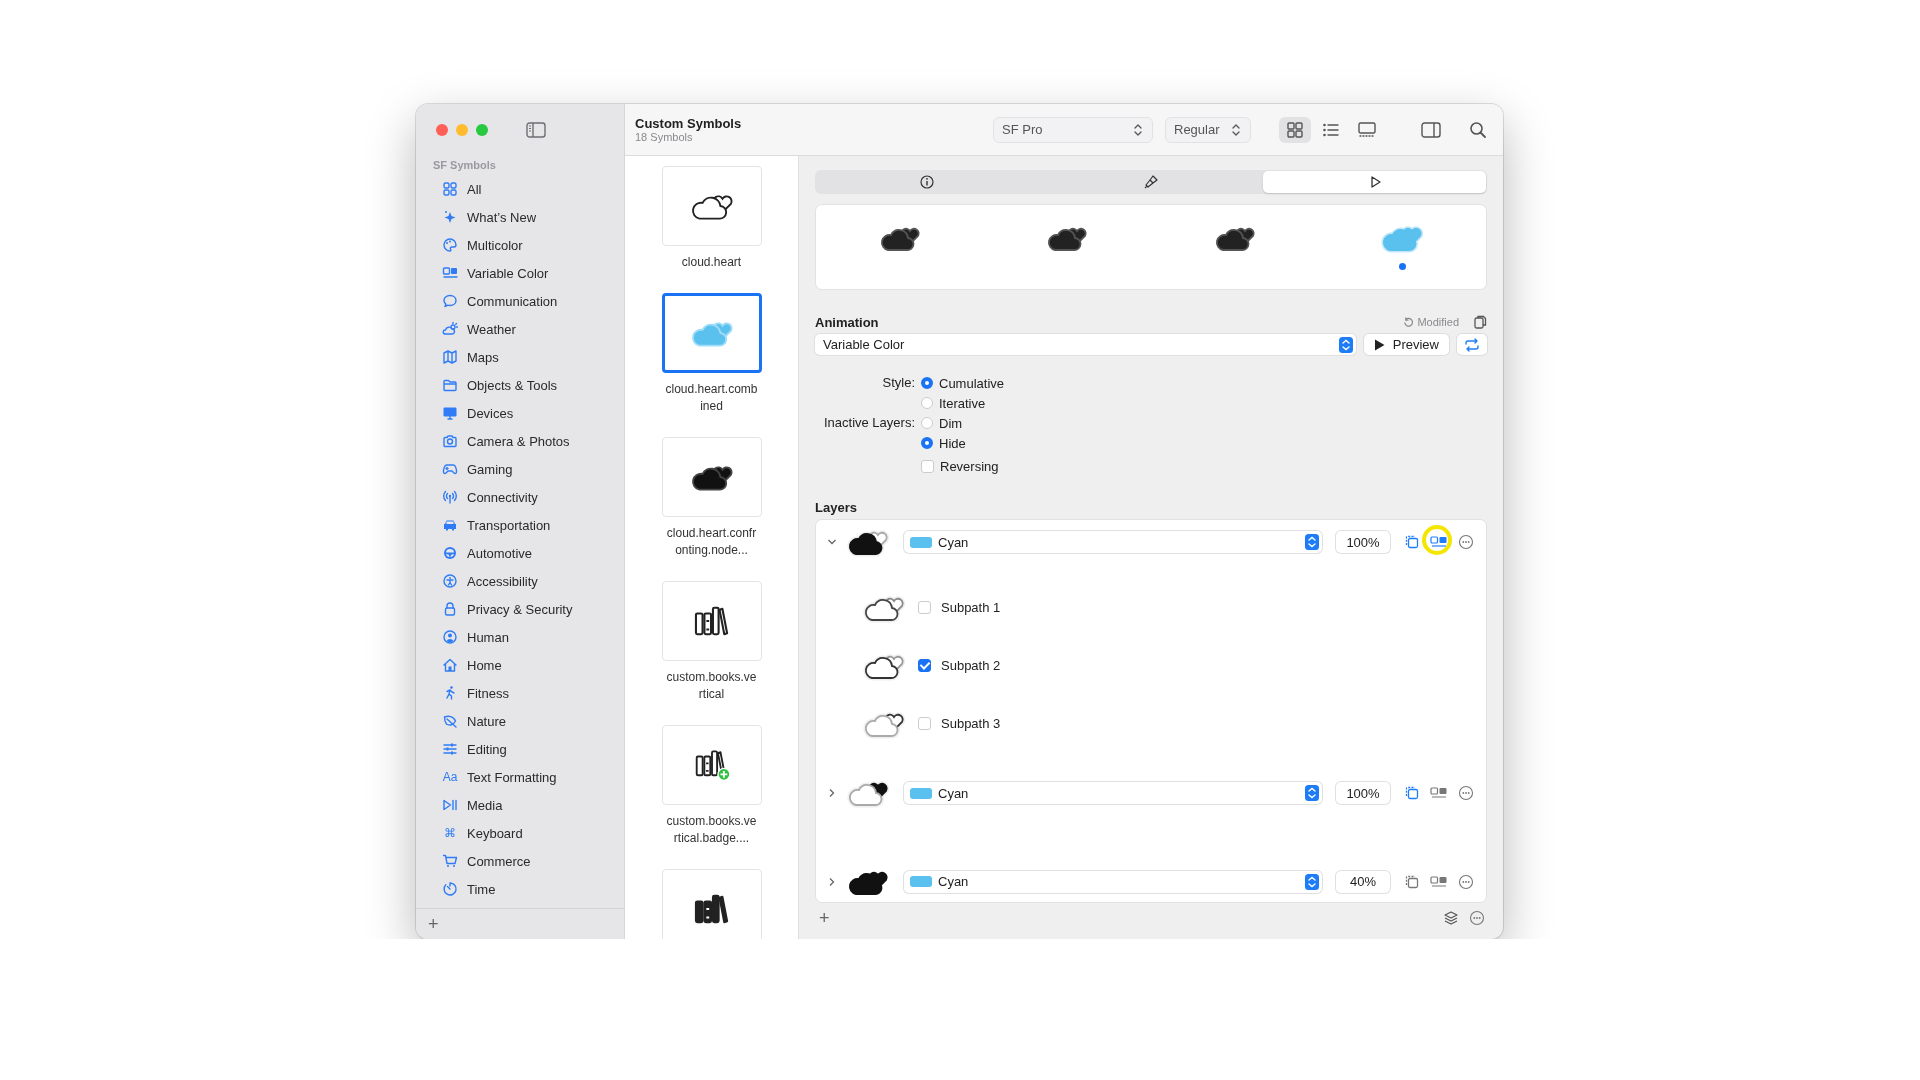  Describe the element at coordinates (450, 217) in the screenshot. I see `sparkle-icon` at that location.